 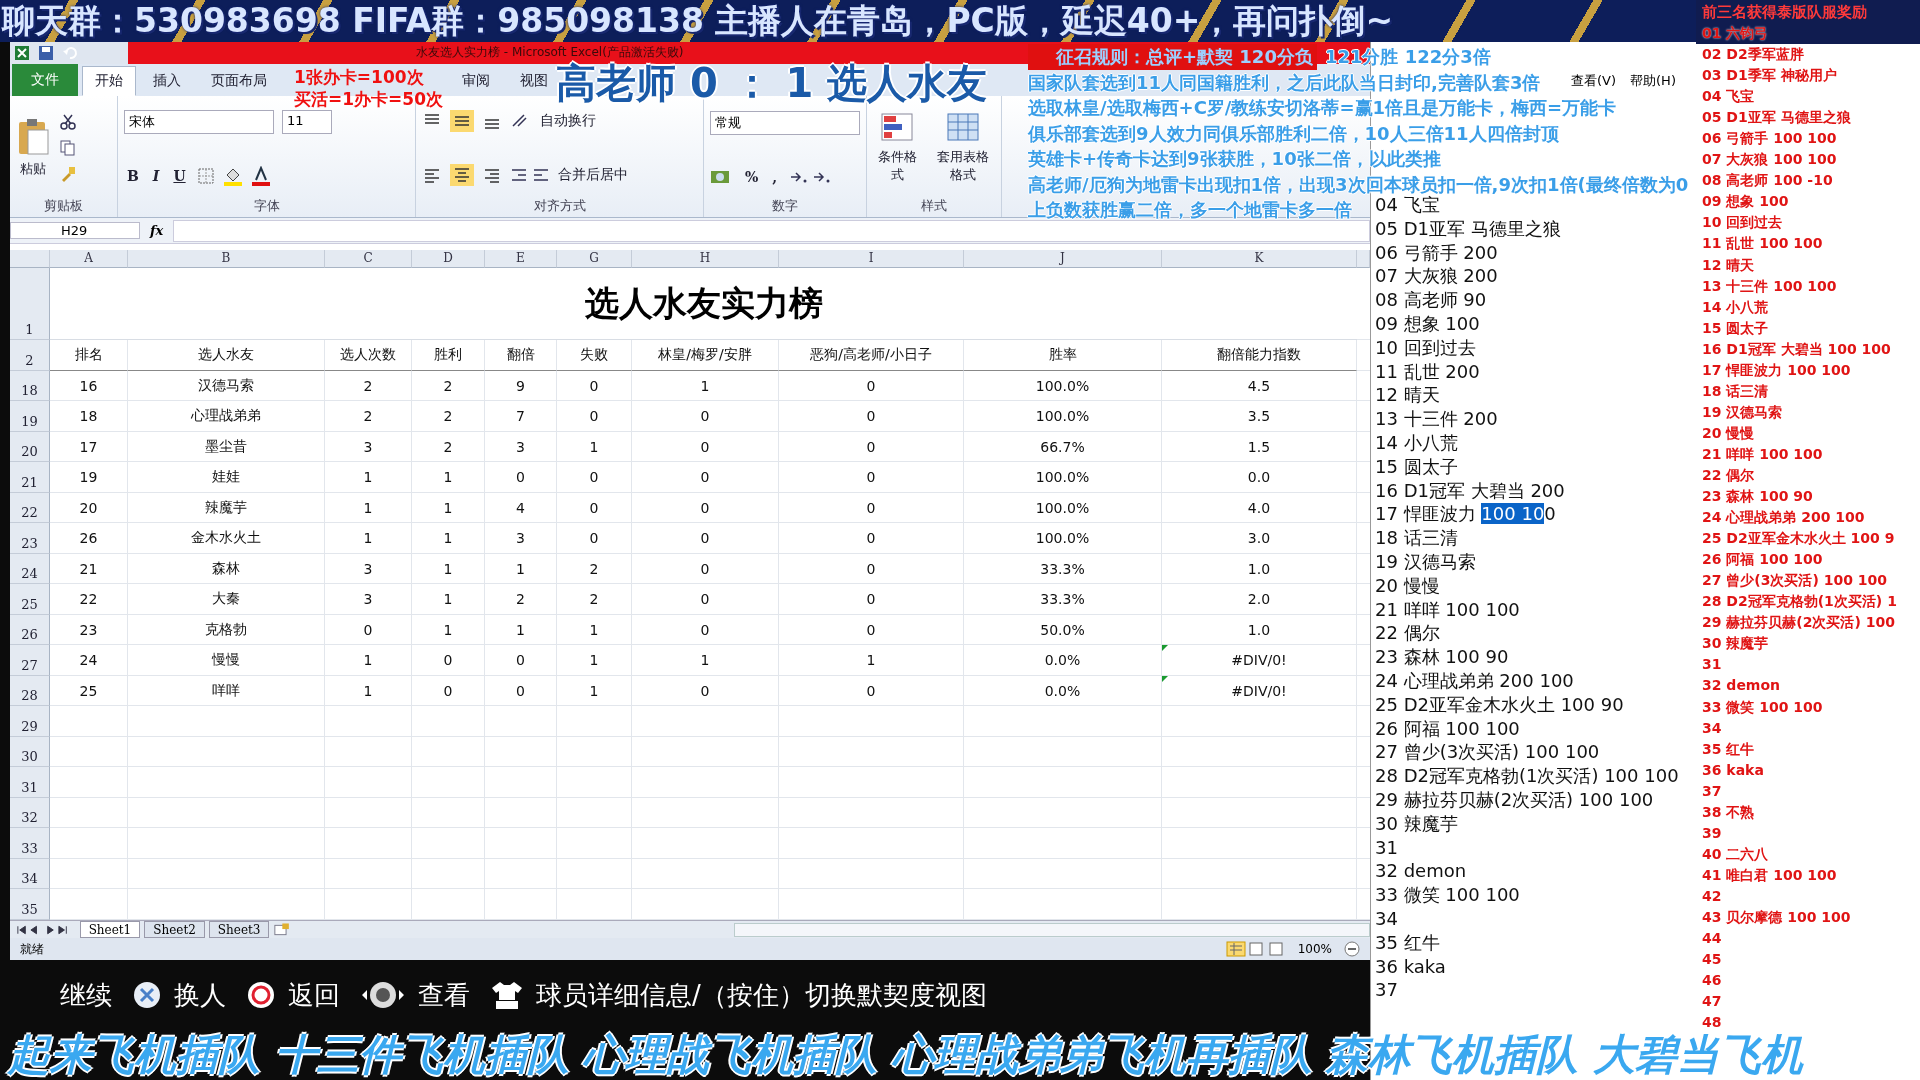 What do you see at coordinates (1052, 929) in the screenshot?
I see `horizontal-scrollbar` at bounding box center [1052, 929].